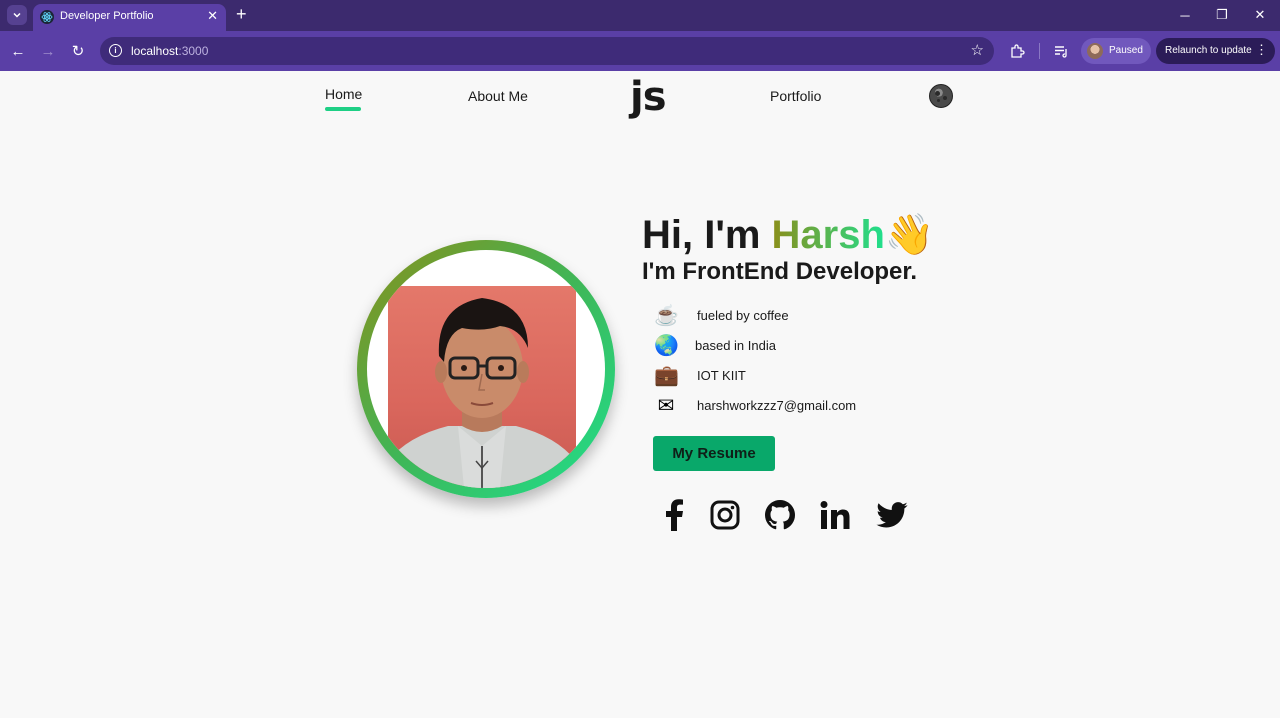 Image resolution: width=1280 pixels, height=718 pixels. What do you see at coordinates (714, 453) in the screenshot?
I see `resume-button: My Resume` at bounding box center [714, 453].